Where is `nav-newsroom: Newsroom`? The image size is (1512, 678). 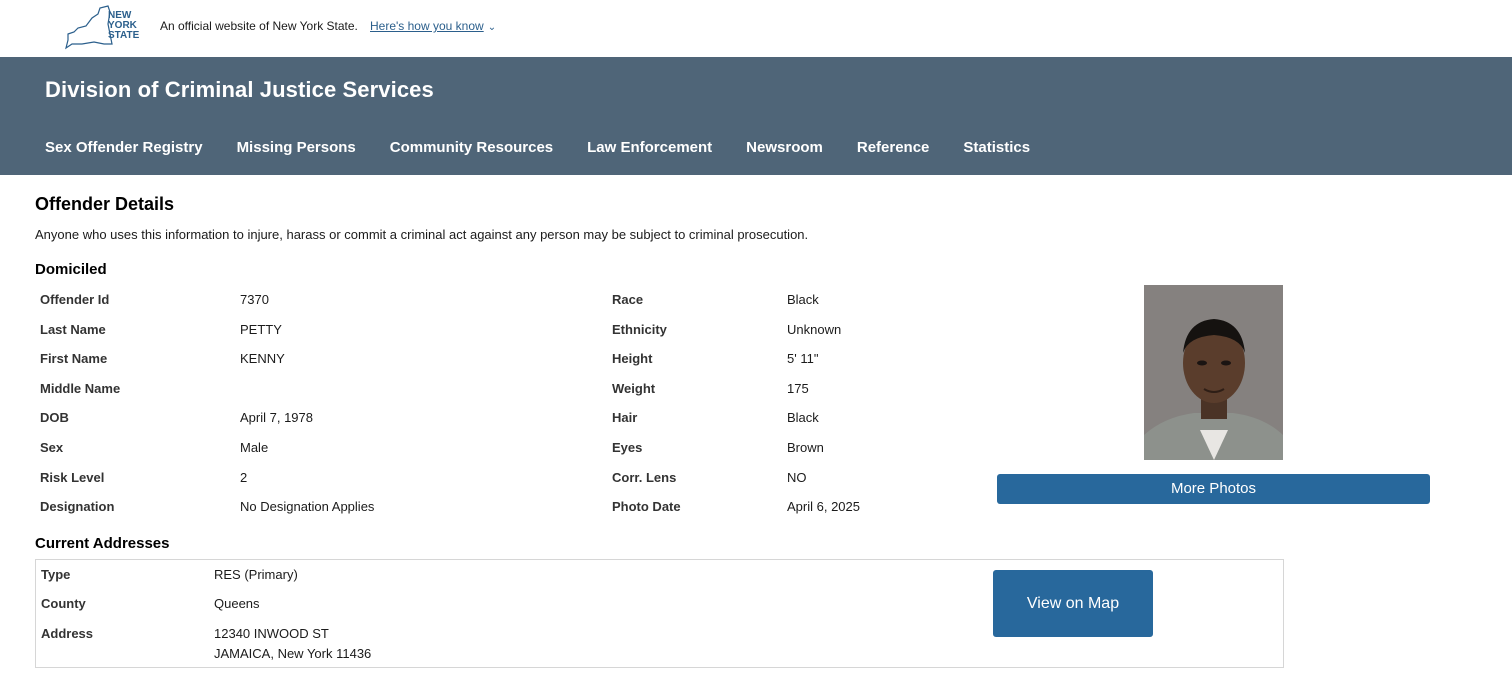 nav-newsroom: Newsroom is located at coordinates (784, 147).